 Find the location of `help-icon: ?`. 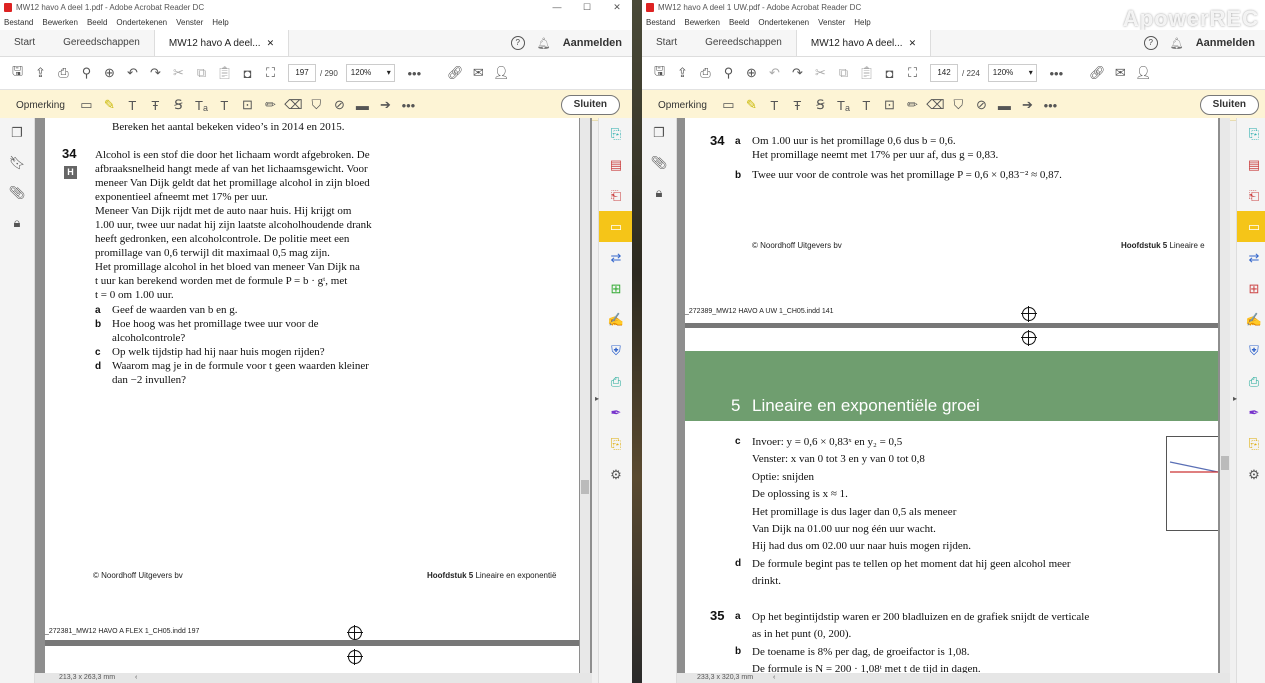

help-icon: ? is located at coordinates (1150, 43).